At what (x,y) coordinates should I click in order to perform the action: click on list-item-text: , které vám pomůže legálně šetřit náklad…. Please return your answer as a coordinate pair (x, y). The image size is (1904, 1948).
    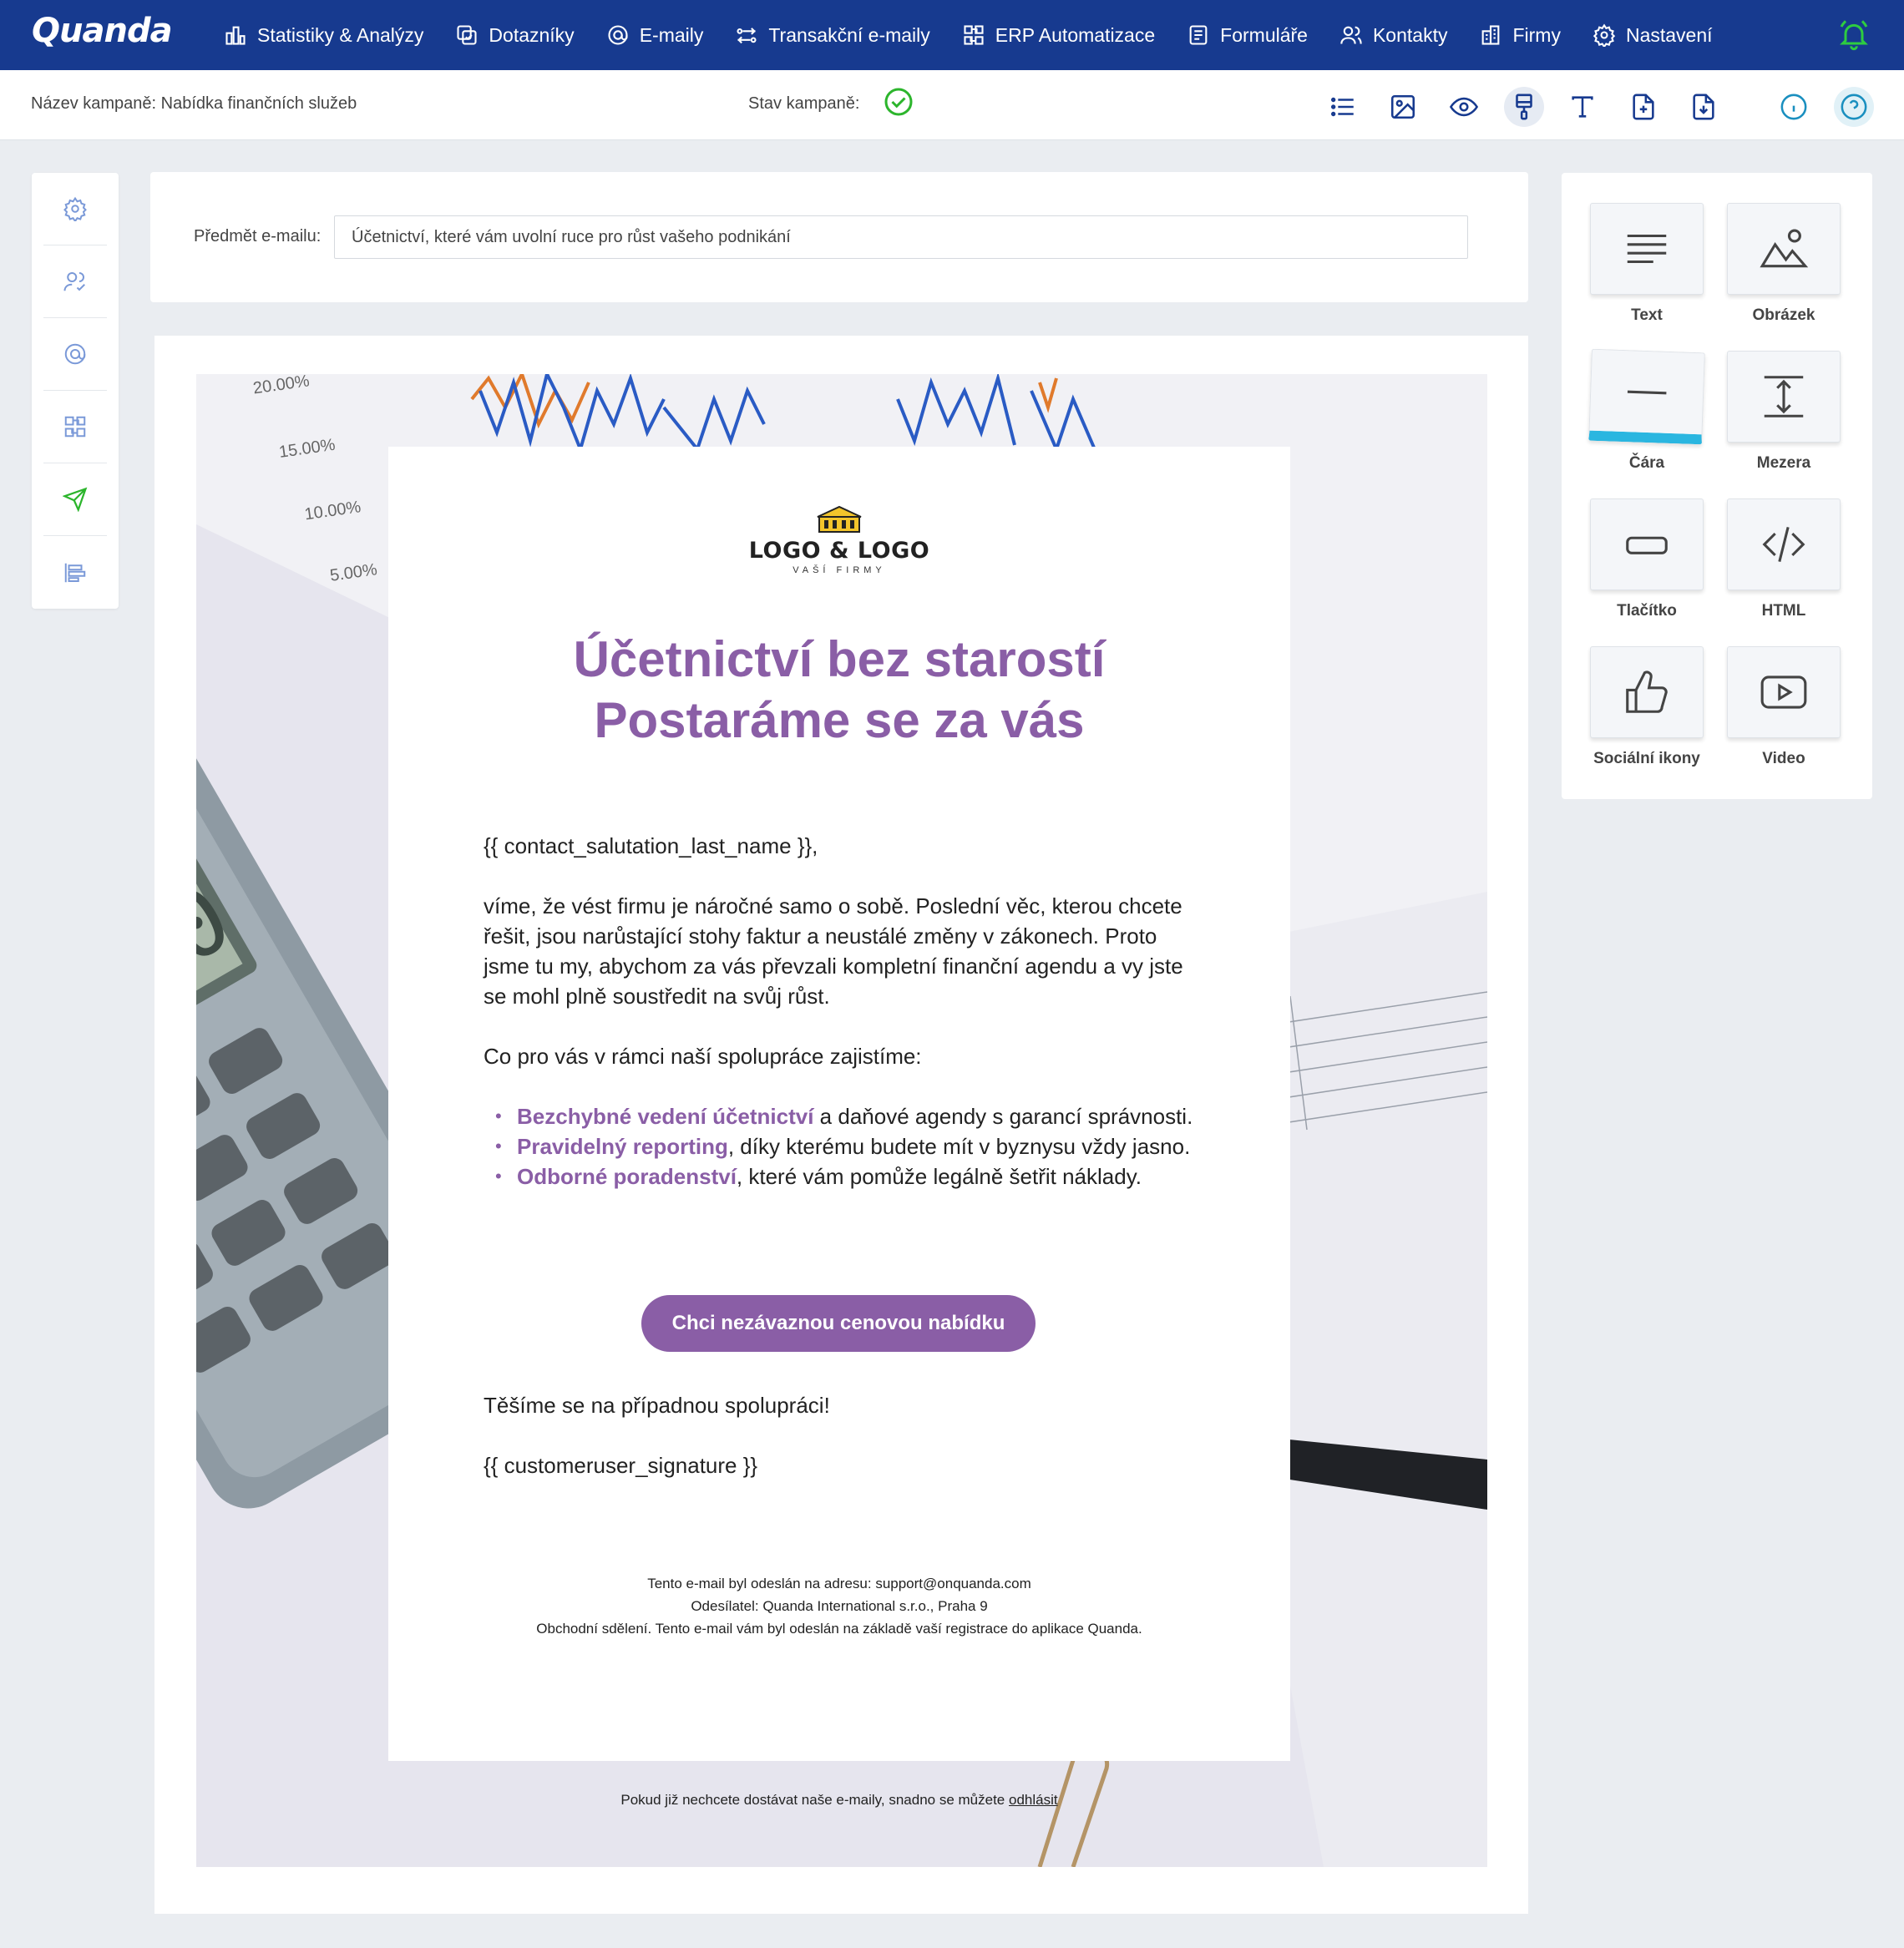
    Looking at the image, I should click on (939, 1177).